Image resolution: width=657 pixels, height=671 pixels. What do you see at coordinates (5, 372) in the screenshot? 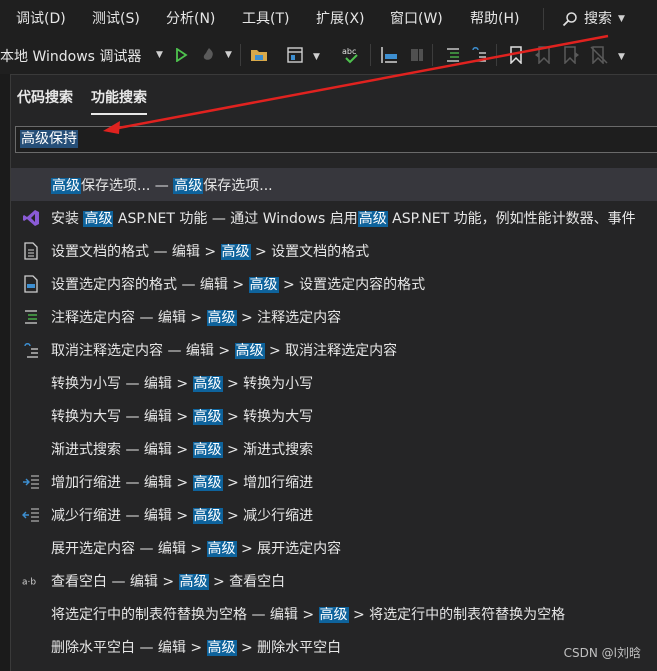
I see `editor-edge` at bounding box center [5, 372].